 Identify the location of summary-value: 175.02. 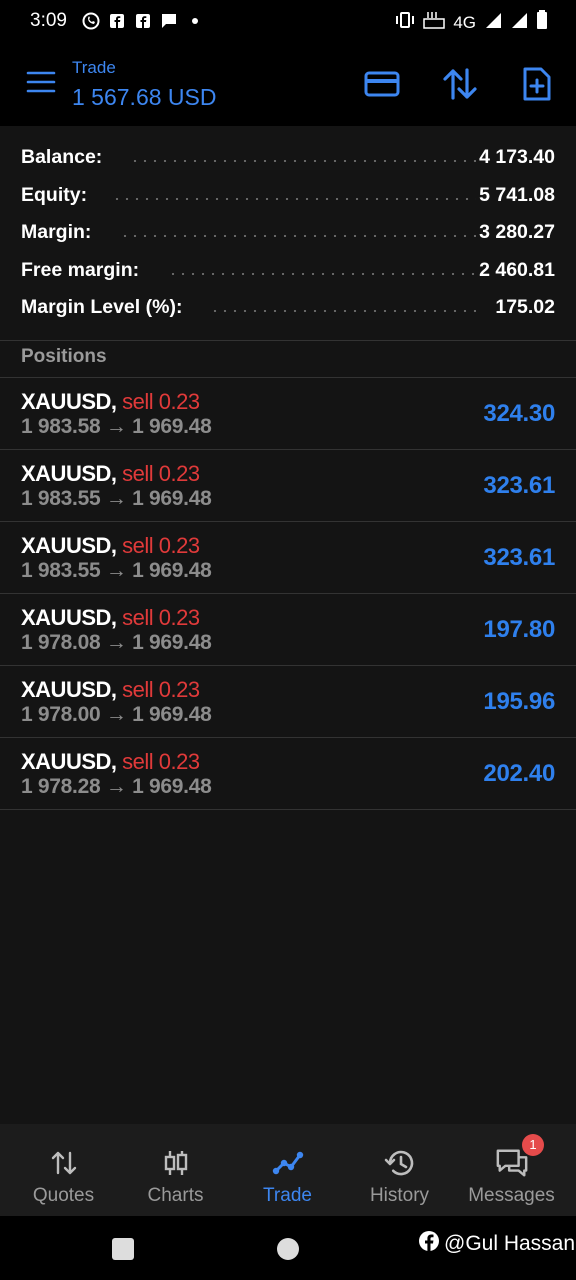
(525, 307).